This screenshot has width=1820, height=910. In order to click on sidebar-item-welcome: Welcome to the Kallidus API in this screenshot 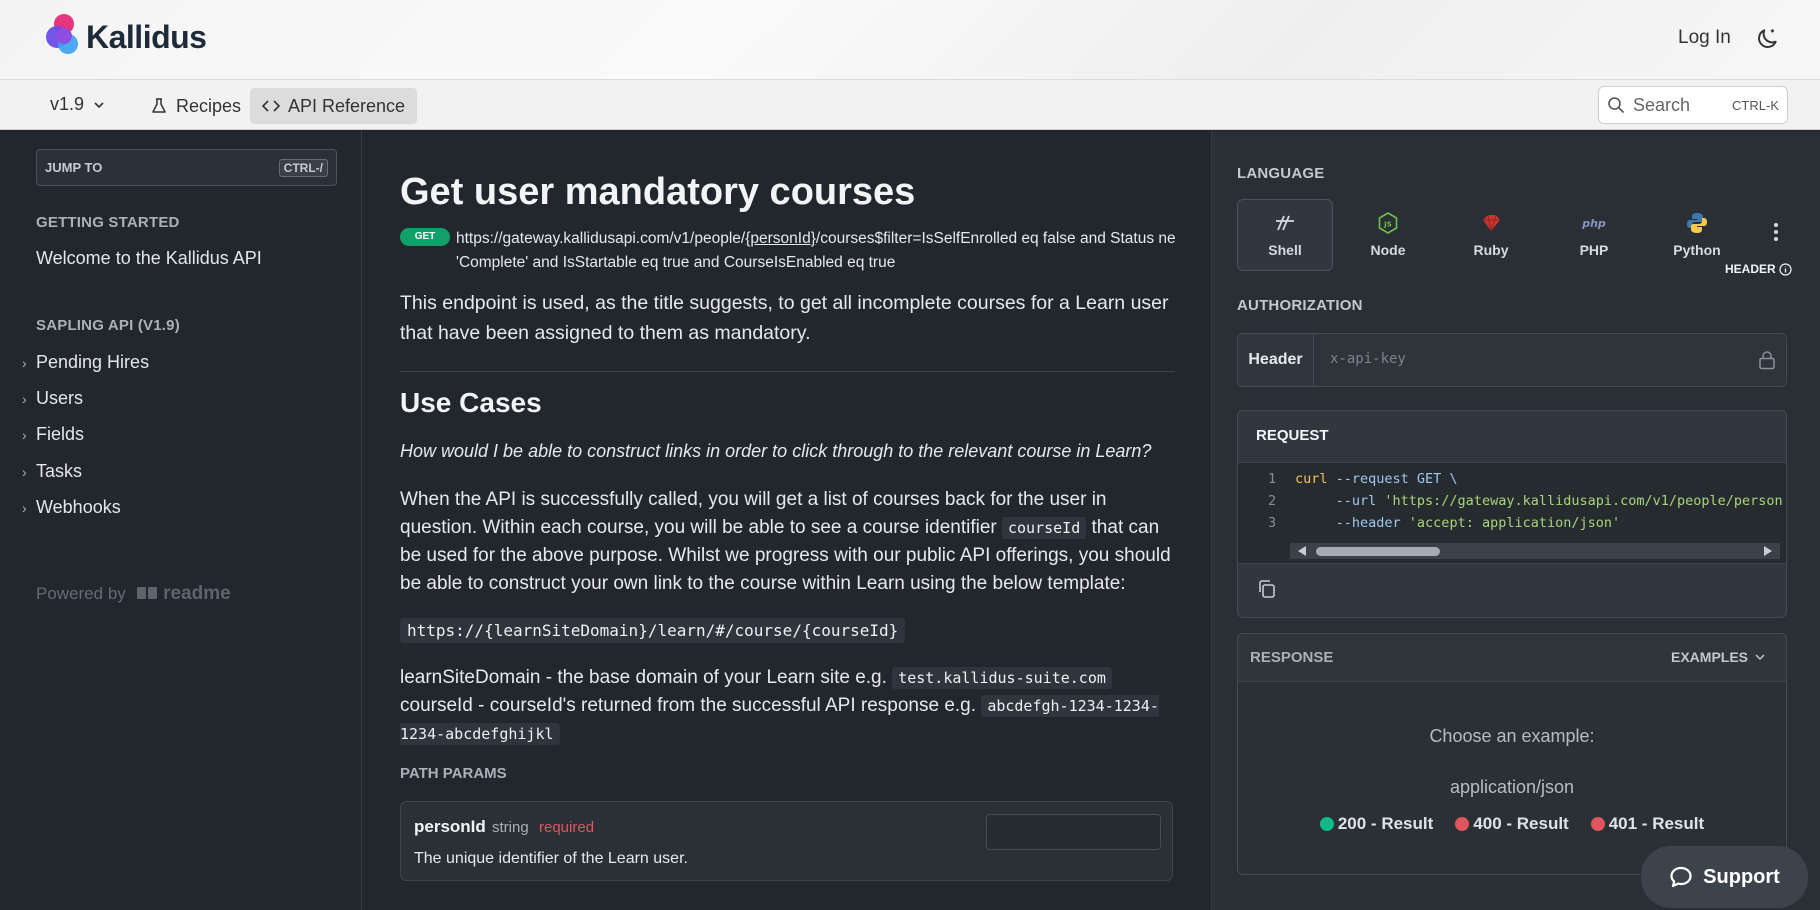, I will do `click(149, 258)`.